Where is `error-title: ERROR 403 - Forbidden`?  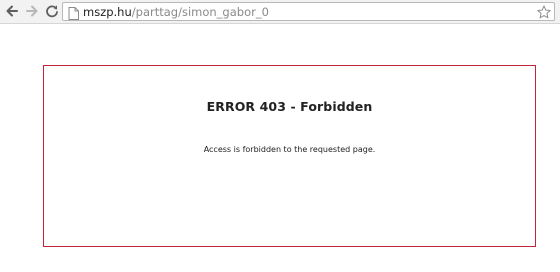
error-title: ERROR 403 - Forbidden is located at coordinates (289, 106).